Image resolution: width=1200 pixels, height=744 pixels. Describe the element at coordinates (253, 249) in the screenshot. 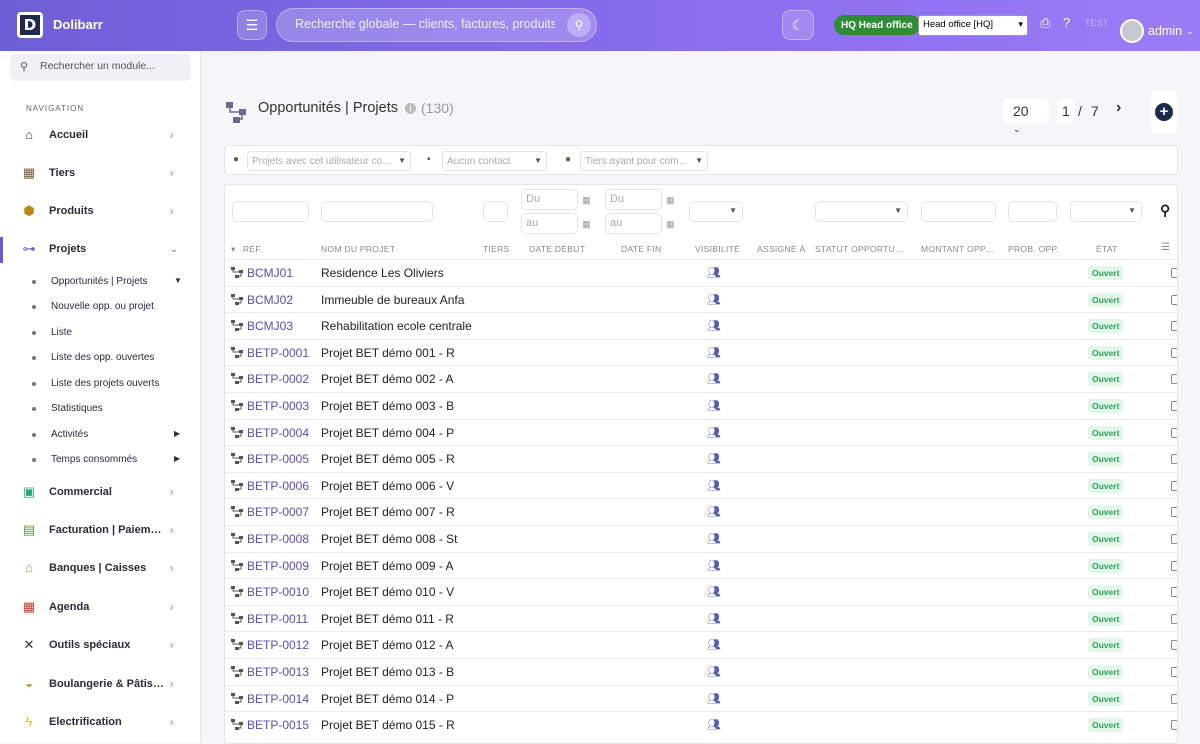

I see `col-ref: RÉF.` at that location.